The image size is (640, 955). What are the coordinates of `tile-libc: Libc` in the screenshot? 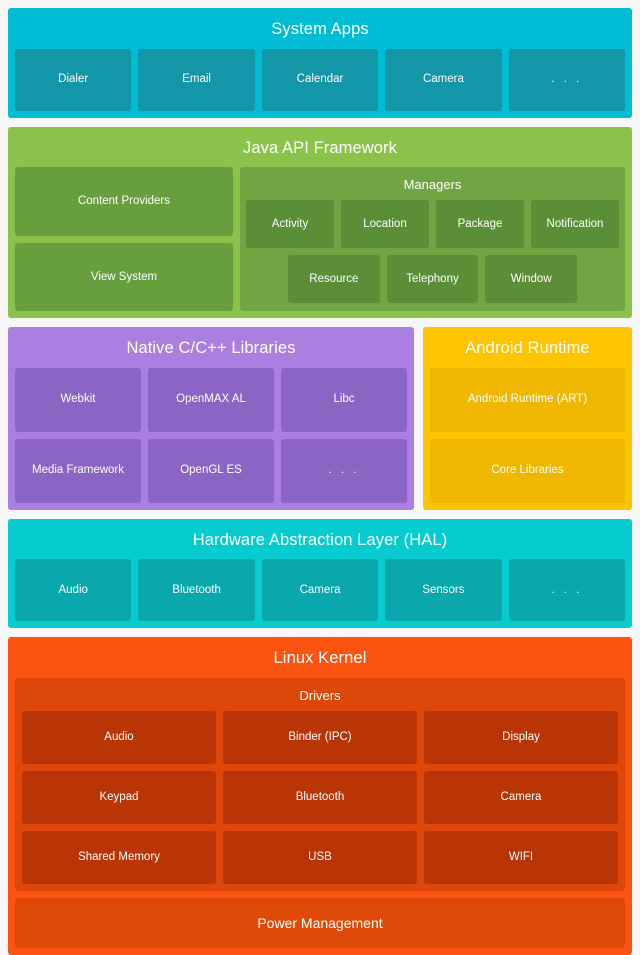 It's located at (344, 399).